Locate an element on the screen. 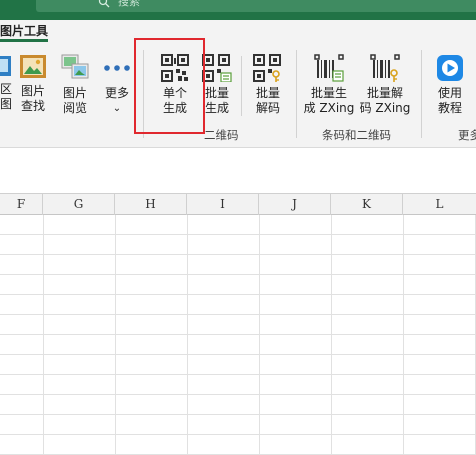 Image resolution: width=476 pixels, height=455 pixels. column-header-l: L is located at coordinates (439, 204).